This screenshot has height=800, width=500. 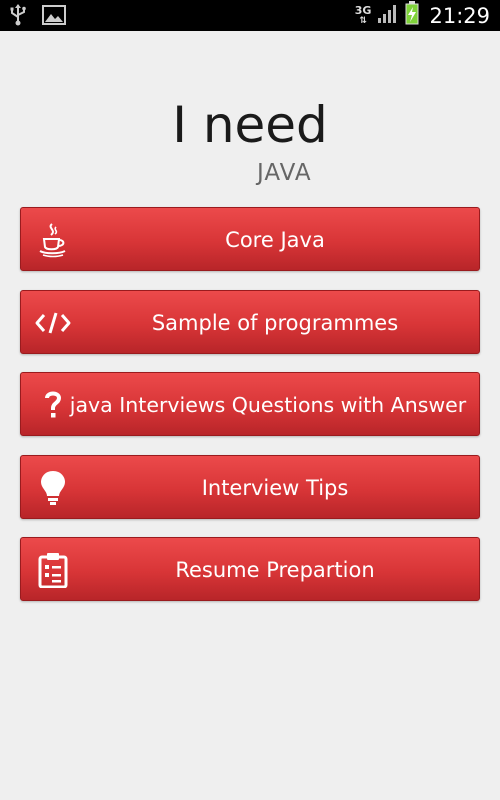 I want to click on resume-preparation-label: Resume Prepartion, so click(x=275, y=570).